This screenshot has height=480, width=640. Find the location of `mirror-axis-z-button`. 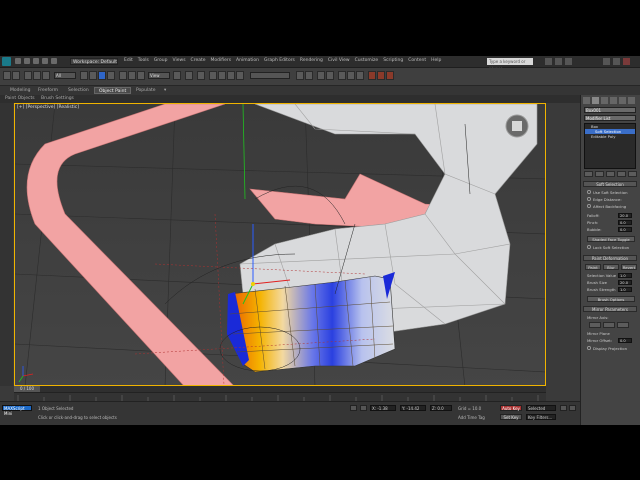

mirror-axis-z-button is located at coordinates (623, 325).